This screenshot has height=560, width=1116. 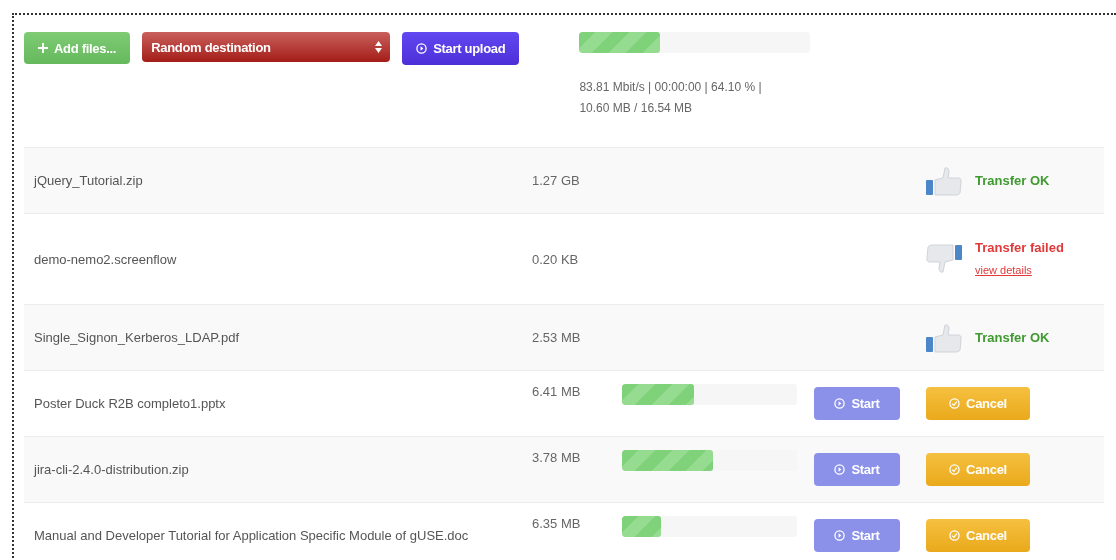 What do you see at coordinates (671, 98) in the screenshot?
I see `transfer-stats: 83.81 Mbit/s | 00:00:00 | 64.10 % | 10.60 MB / 16.54 MB` at bounding box center [671, 98].